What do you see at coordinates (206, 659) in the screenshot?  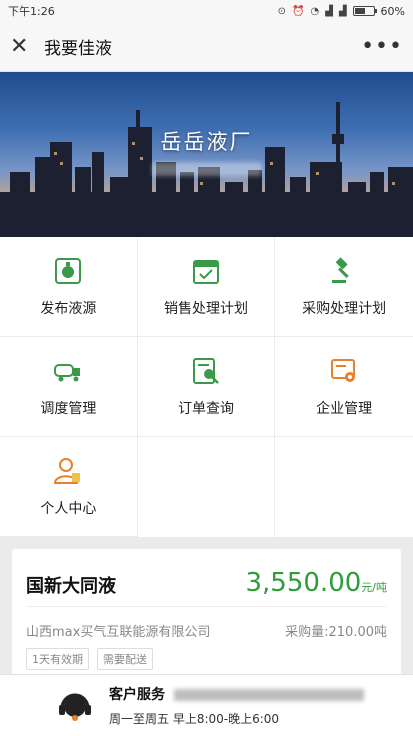 I see `listing-tags: 1天有效期 需要配送` at bounding box center [206, 659].